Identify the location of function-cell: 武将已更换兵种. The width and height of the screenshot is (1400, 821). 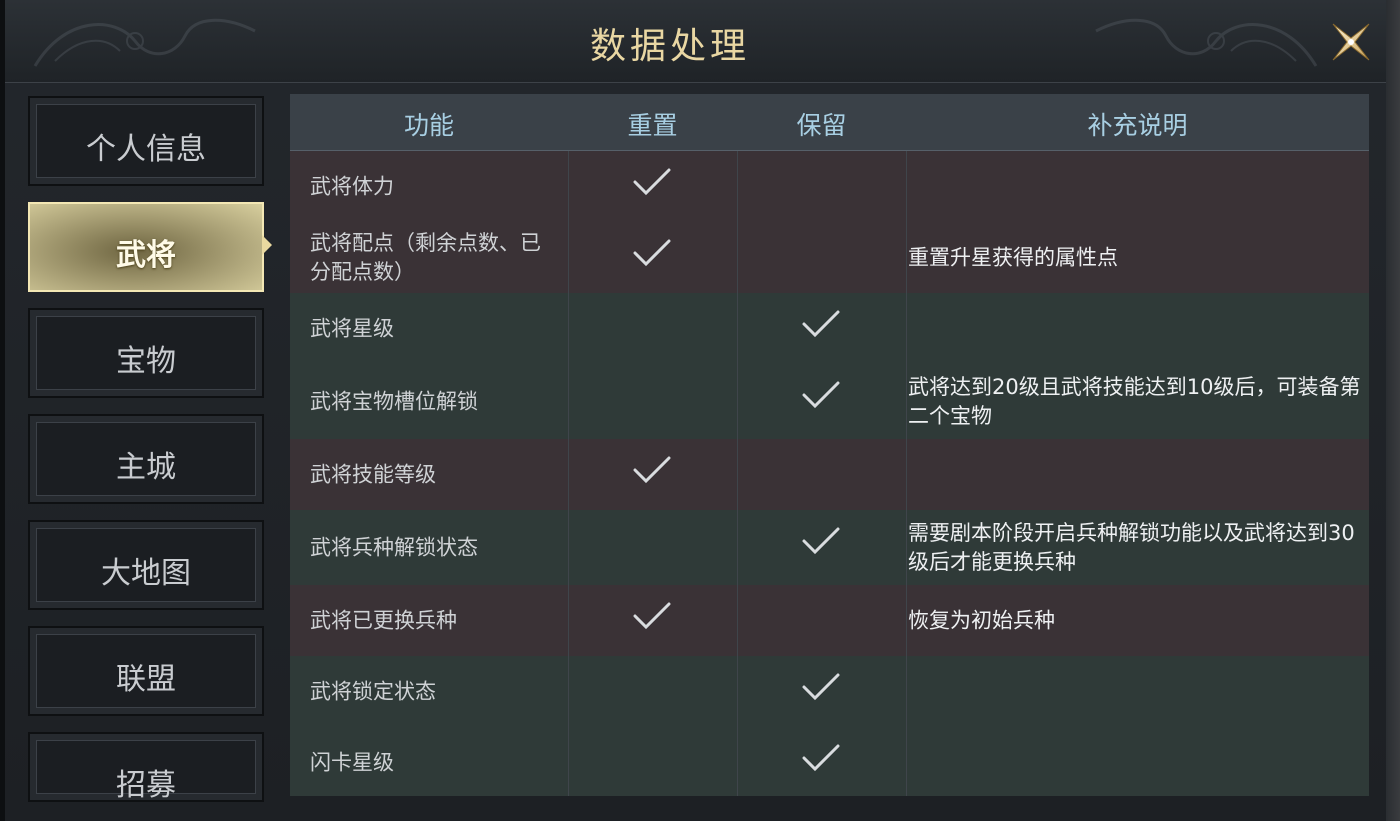
(383, 620).